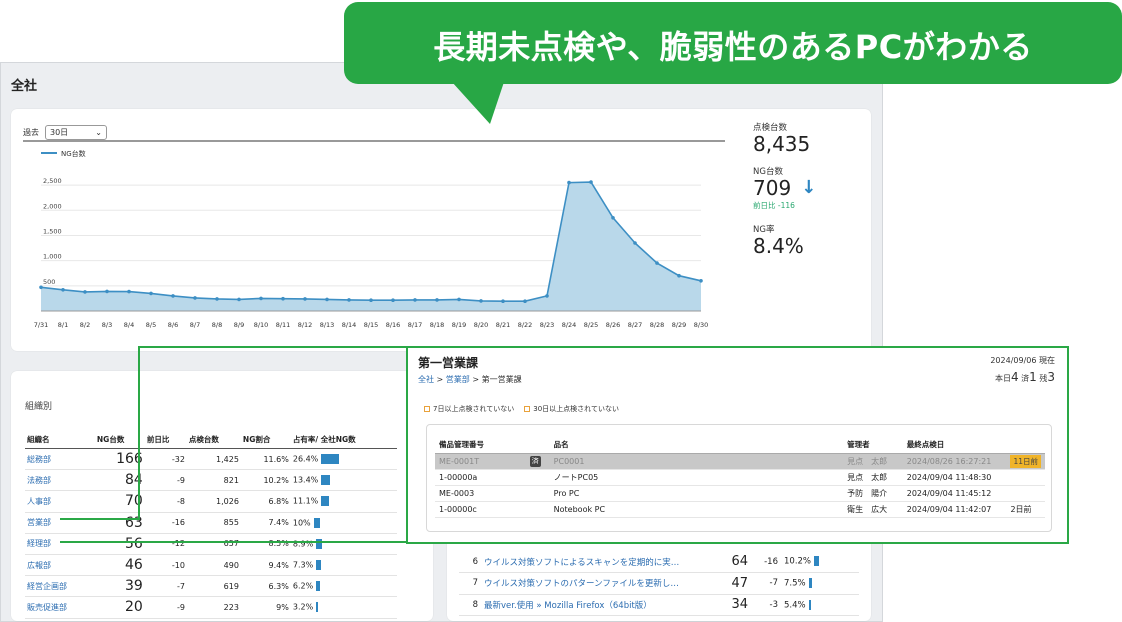 The image size is (1122, 622). I want to click on org-name-link: 経理部, so click(60, 544).